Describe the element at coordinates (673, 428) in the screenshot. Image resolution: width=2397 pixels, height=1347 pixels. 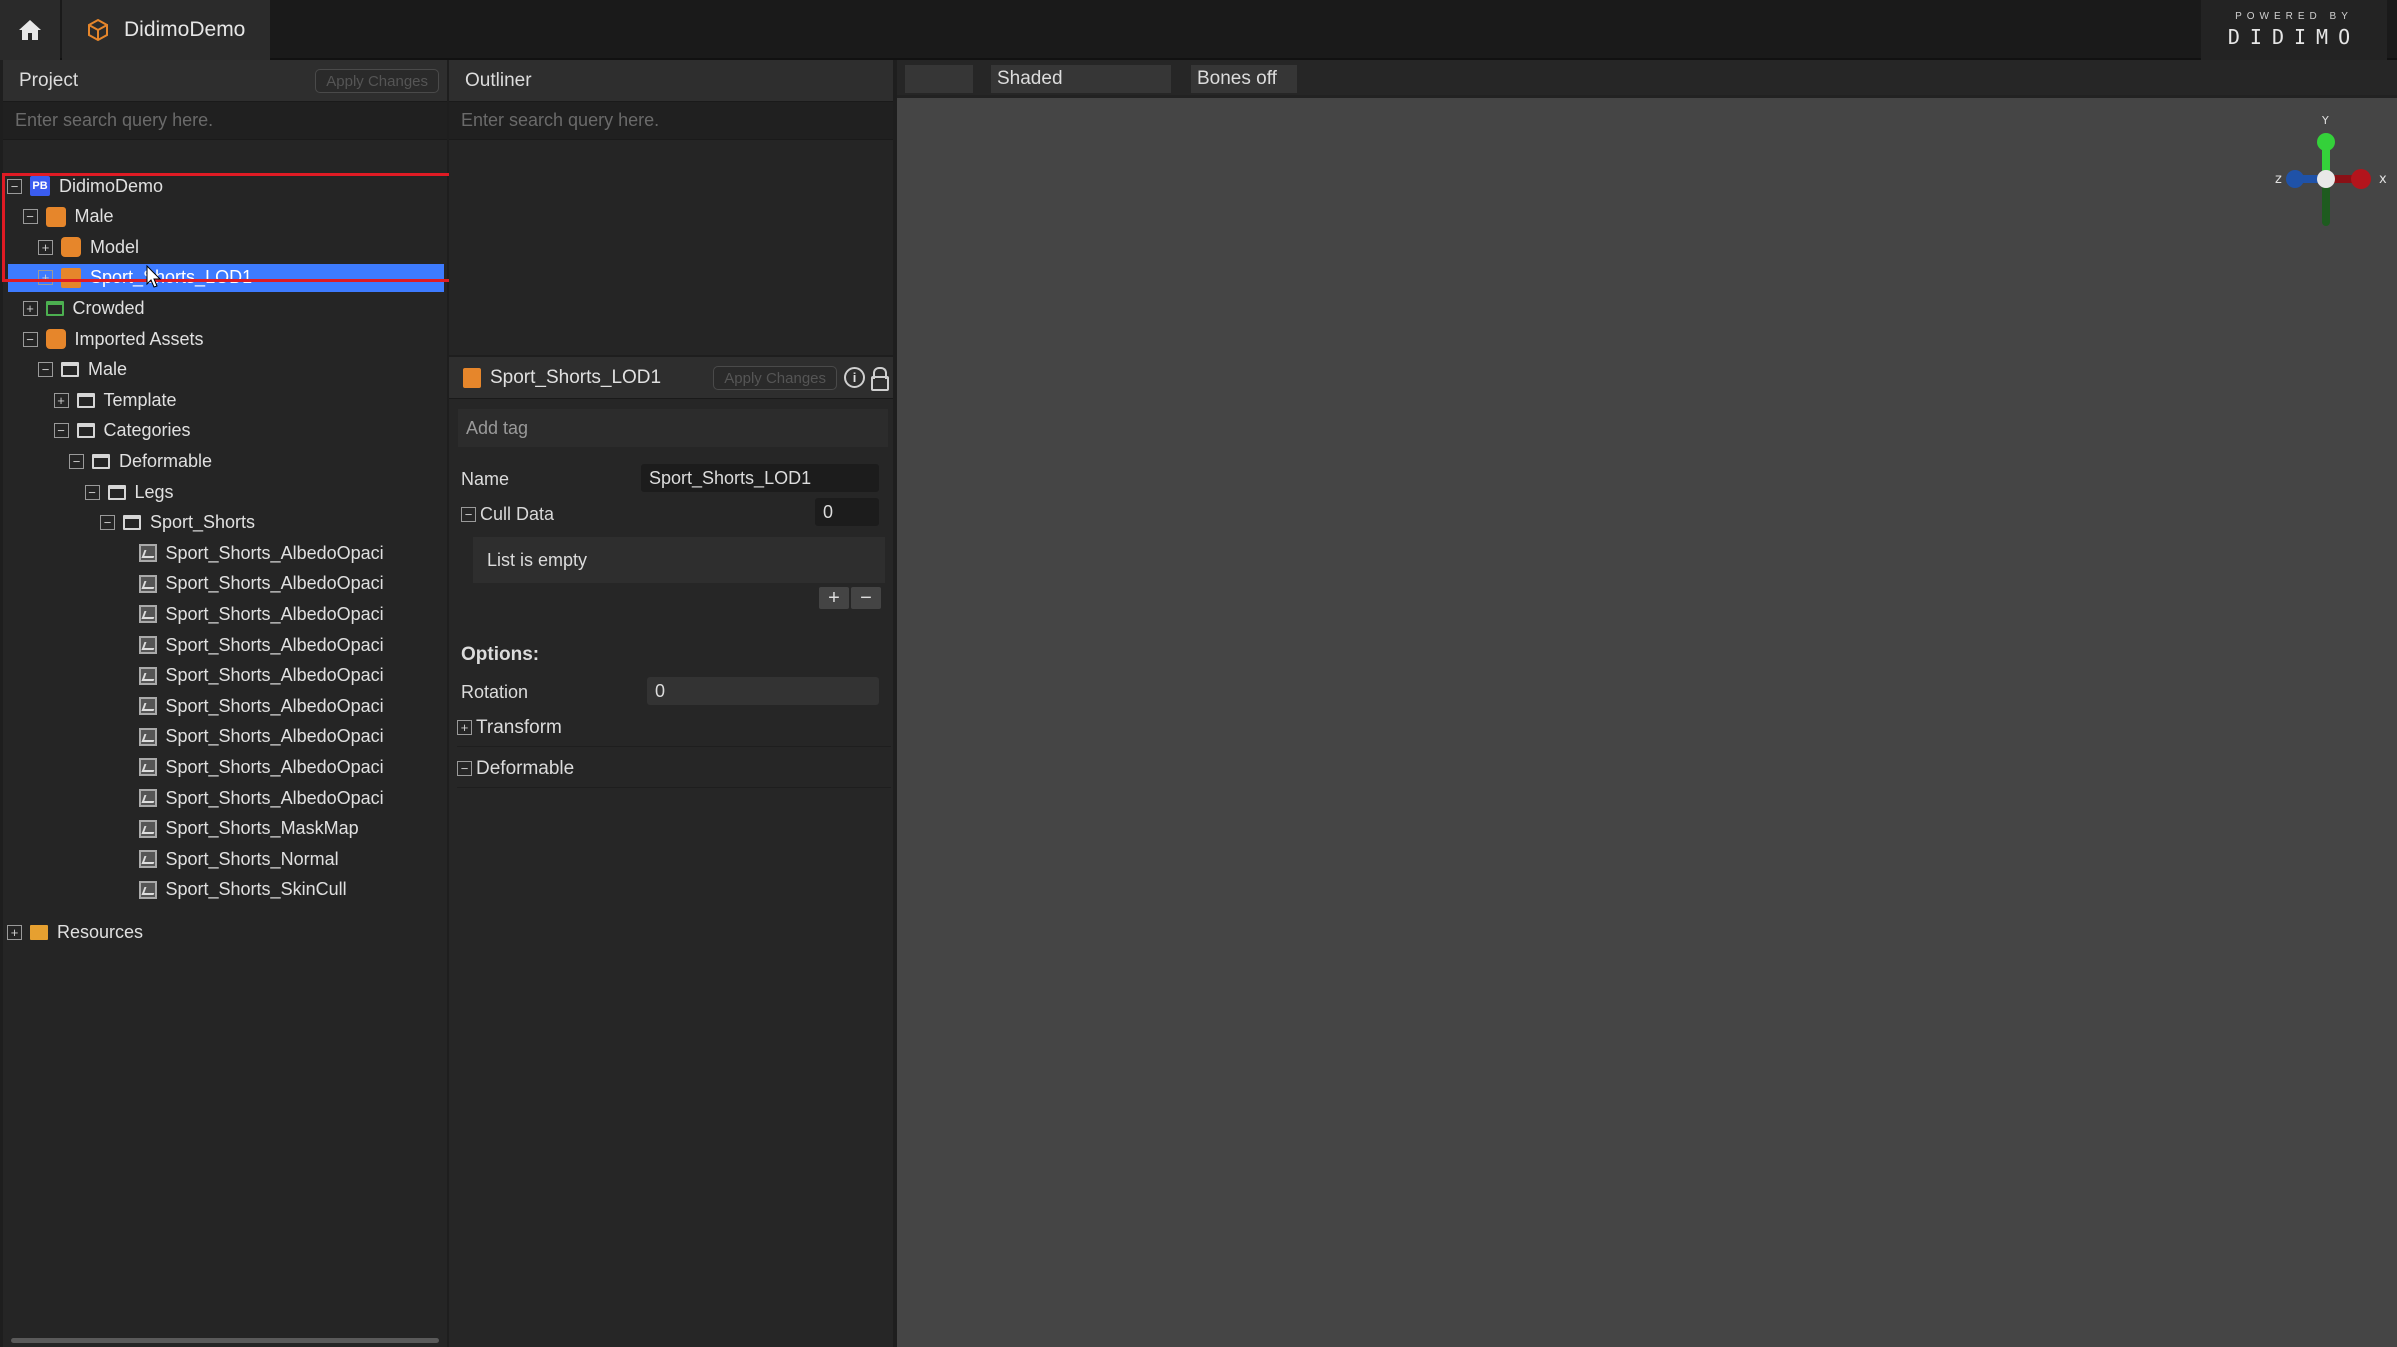
I see `add-tag-input: Add tag` at that location.